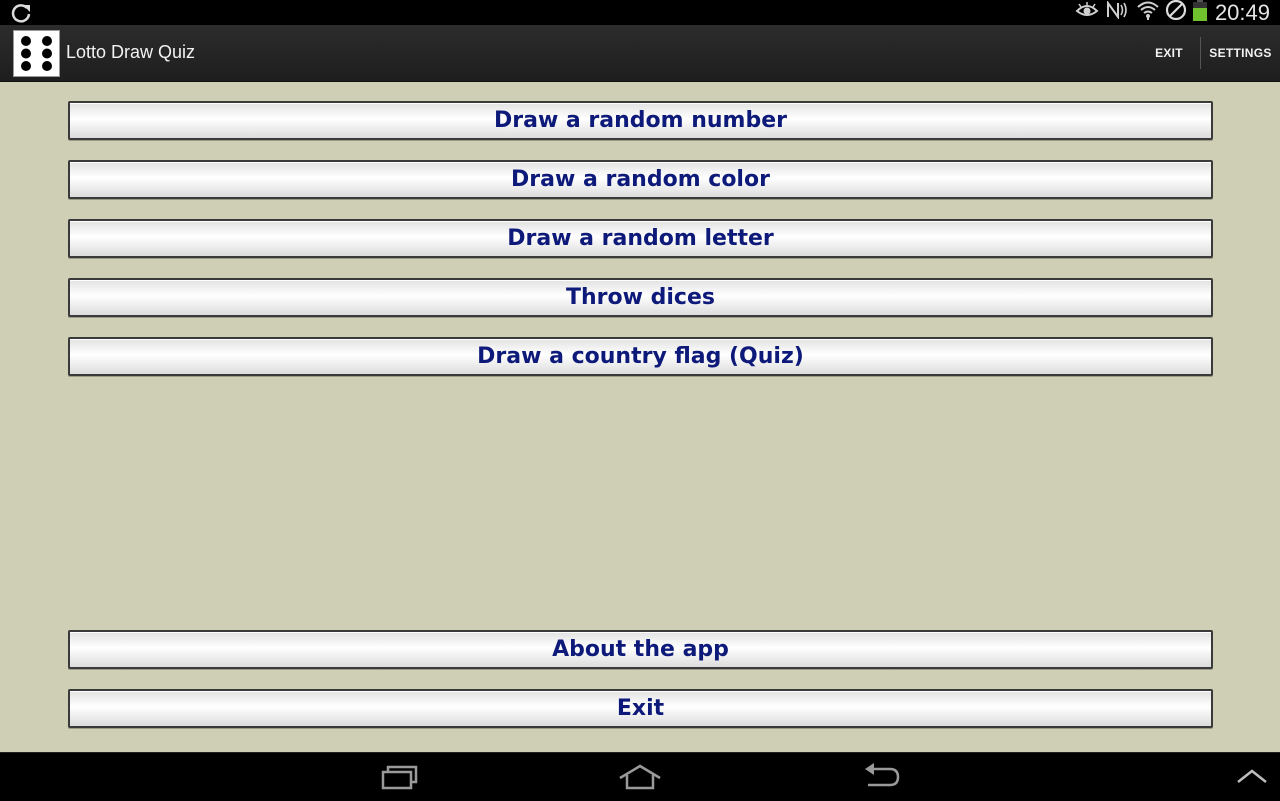 Image resolution: width=1280 pixels, height=801 pixels. What do you see at coordinates (1087, 12) in the screenshot?
I see `eye-icon` at bounding box center [1087, 12].